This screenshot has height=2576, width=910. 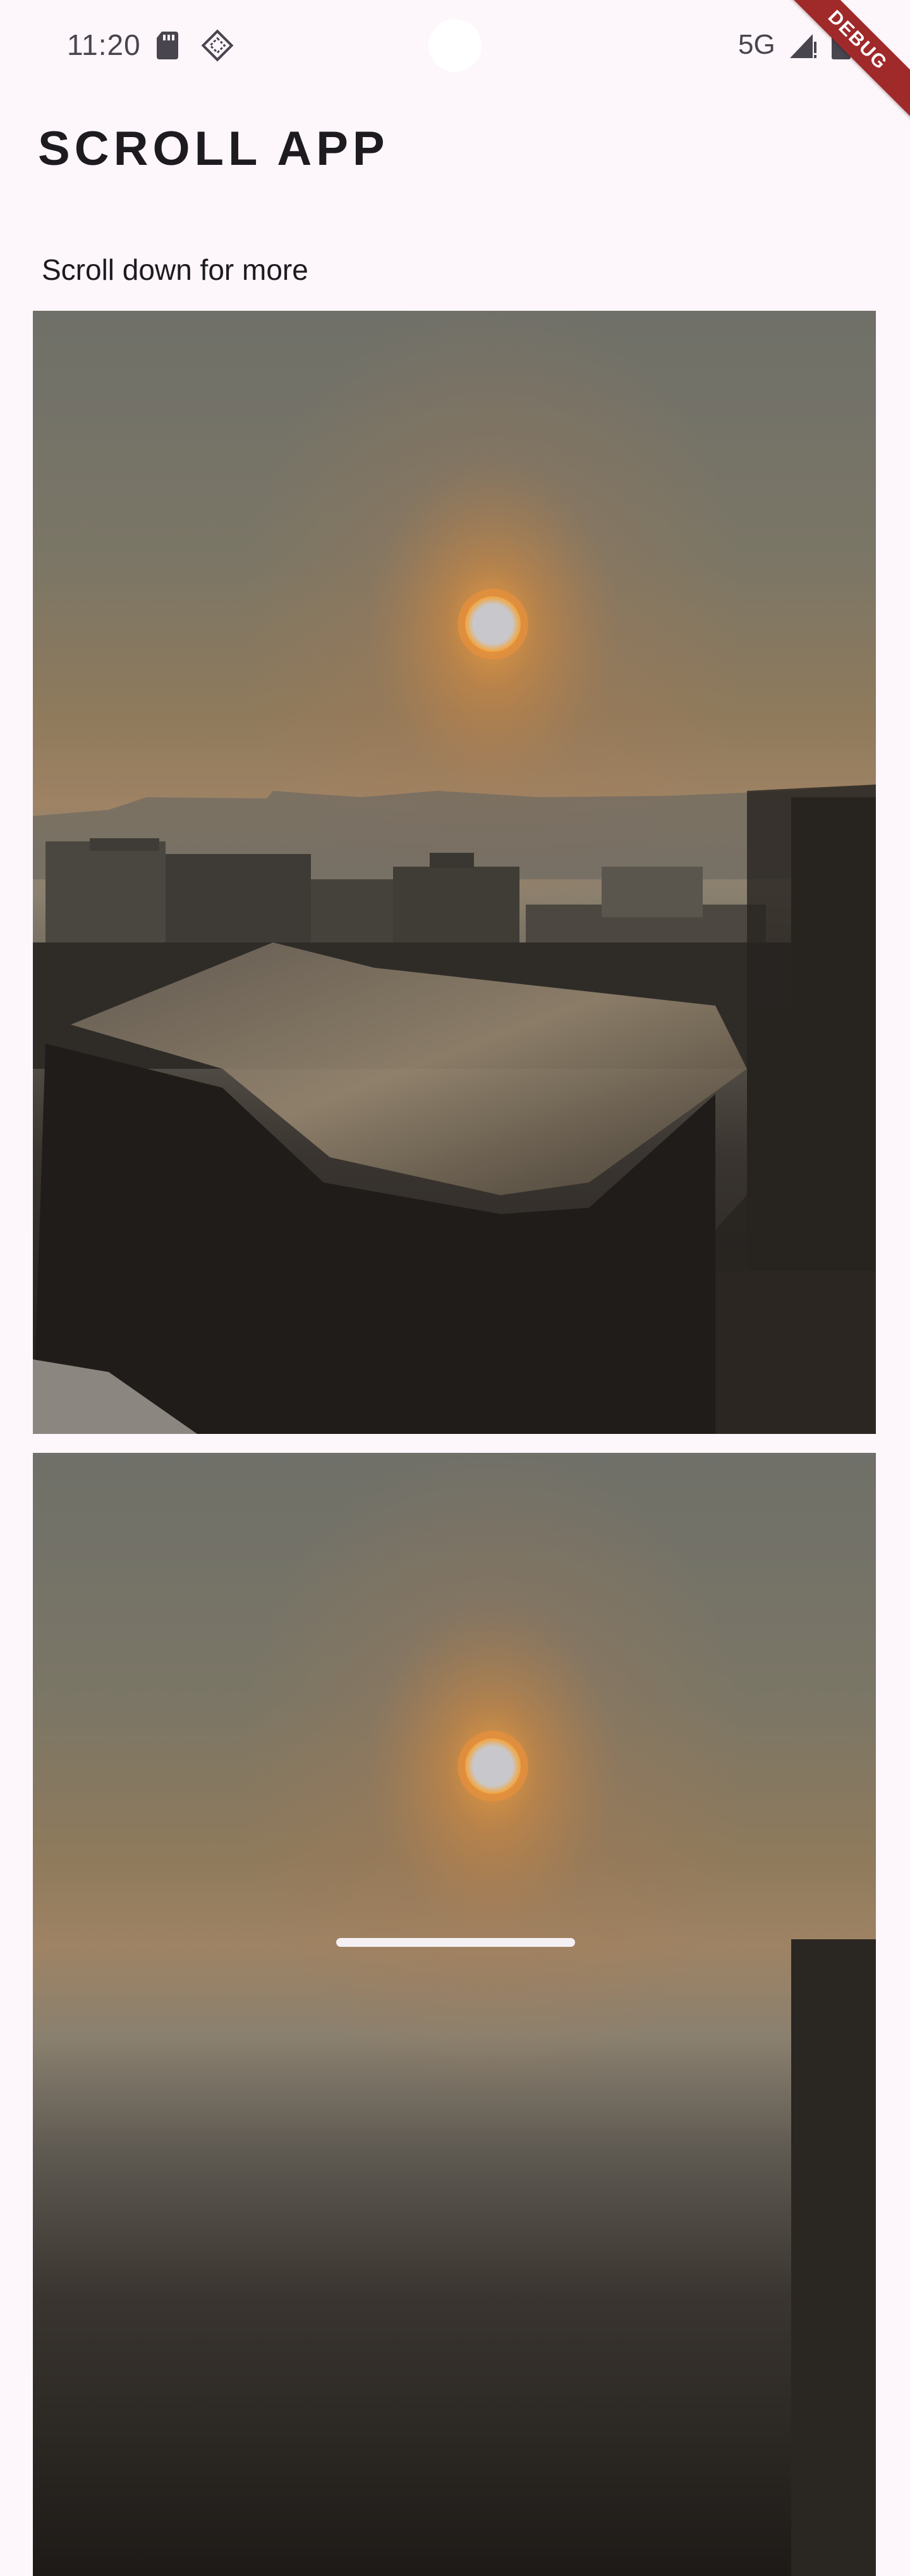 I want to click on camera-cutout, so click(x=455, y=45).